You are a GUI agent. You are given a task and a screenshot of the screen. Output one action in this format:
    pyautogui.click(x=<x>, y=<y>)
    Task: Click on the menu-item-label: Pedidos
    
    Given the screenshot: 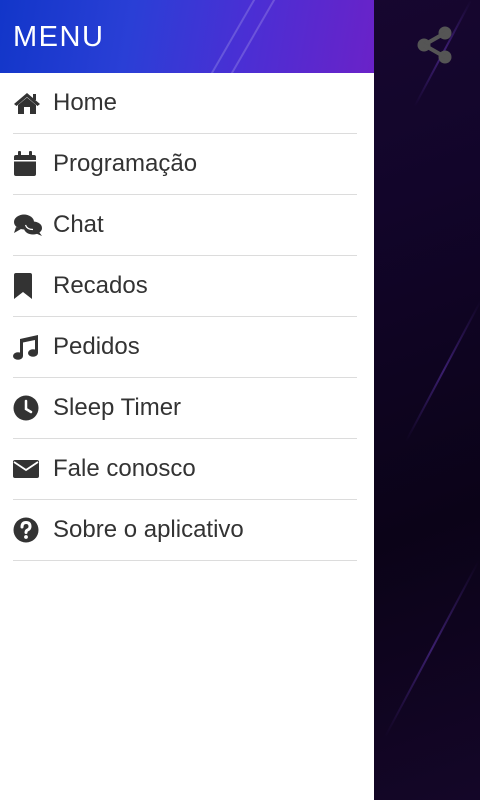 What is the action you would take?
    pyautogui.click(x=96, y=346)
    